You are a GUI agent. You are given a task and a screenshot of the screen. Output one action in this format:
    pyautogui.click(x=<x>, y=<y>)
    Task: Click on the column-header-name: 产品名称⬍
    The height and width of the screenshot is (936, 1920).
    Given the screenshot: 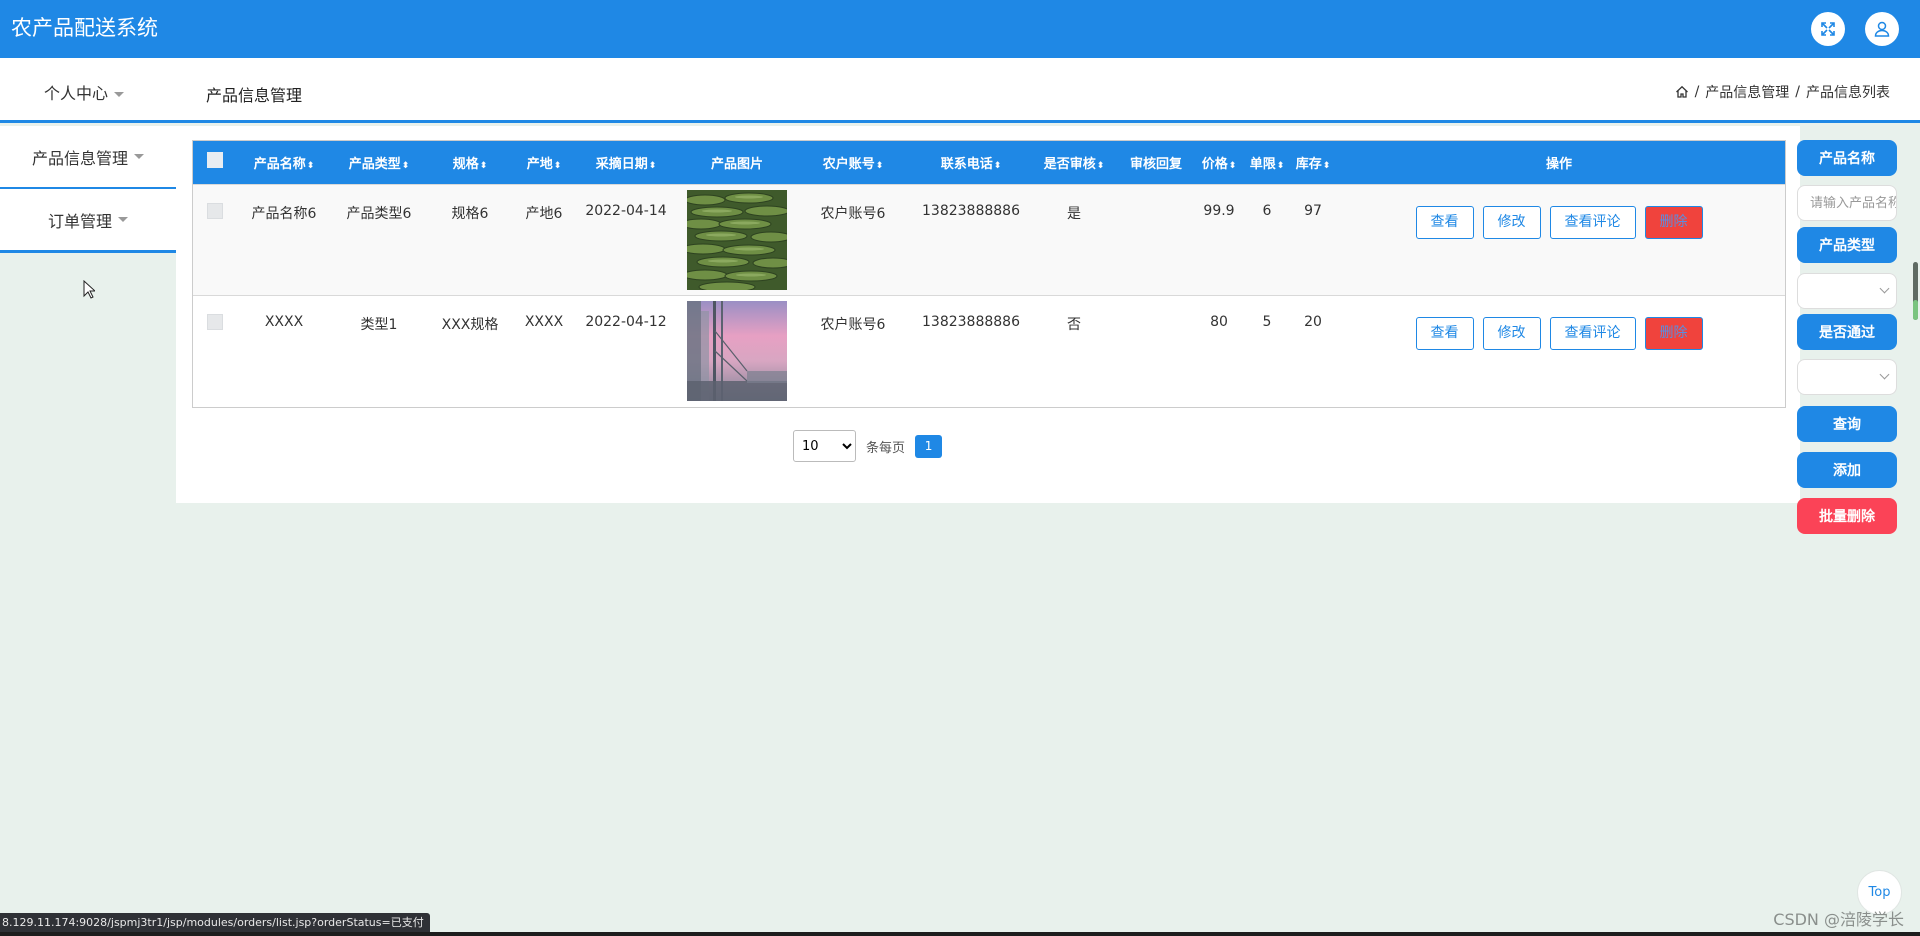 What is the action you would take?
    pyautogui.click(x=284, y=162)
    